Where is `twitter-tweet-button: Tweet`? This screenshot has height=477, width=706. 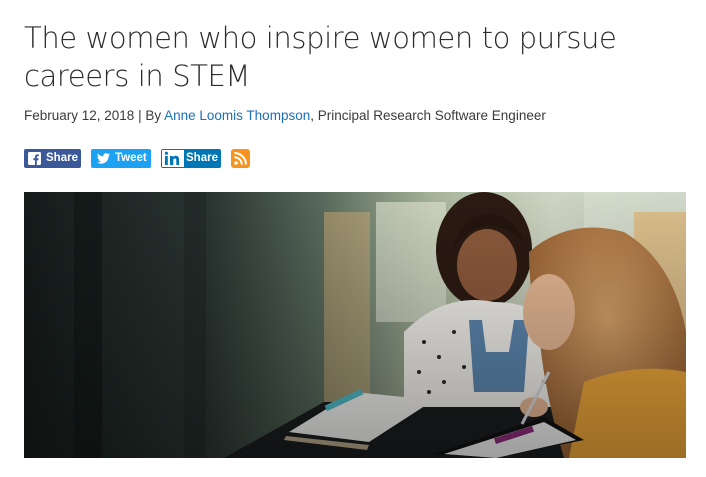 twitter-tweet-button: Tweet is located at coordinates (121, 158).